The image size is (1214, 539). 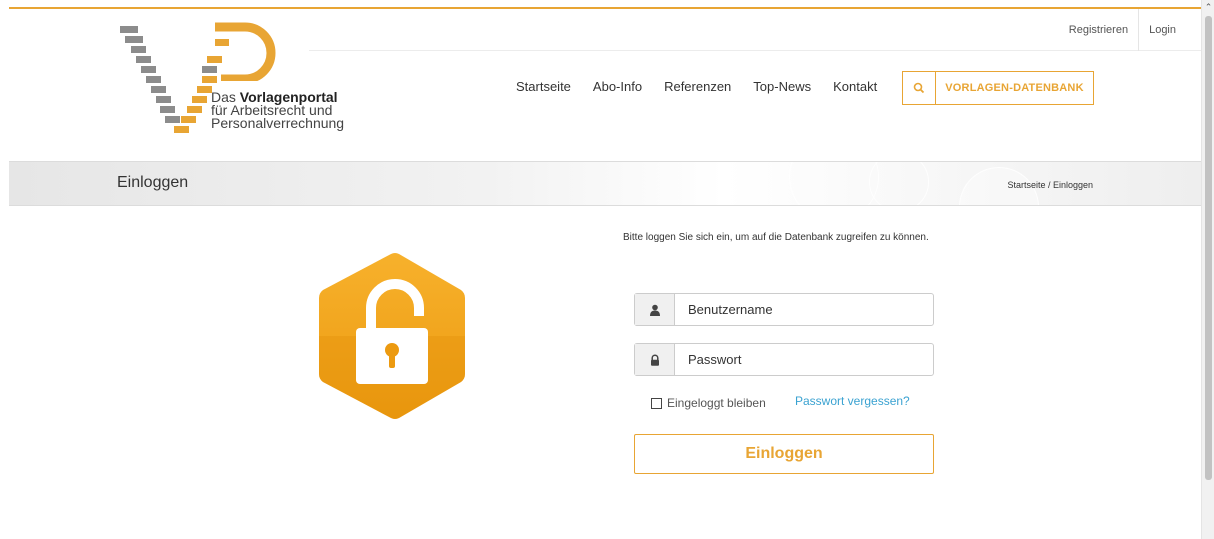 What do you see at coordinates (855, 86) in the screenshot?
I see `nav-item-kontakt: Kontakt` at bounding box center [855, 86].